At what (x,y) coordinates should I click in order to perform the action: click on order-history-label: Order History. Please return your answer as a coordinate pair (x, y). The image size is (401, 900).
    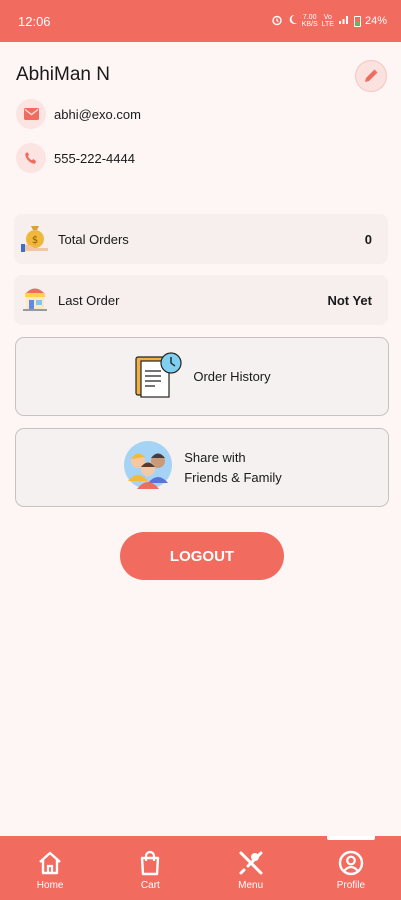
    Looking at the image, I should click on (232, 376).